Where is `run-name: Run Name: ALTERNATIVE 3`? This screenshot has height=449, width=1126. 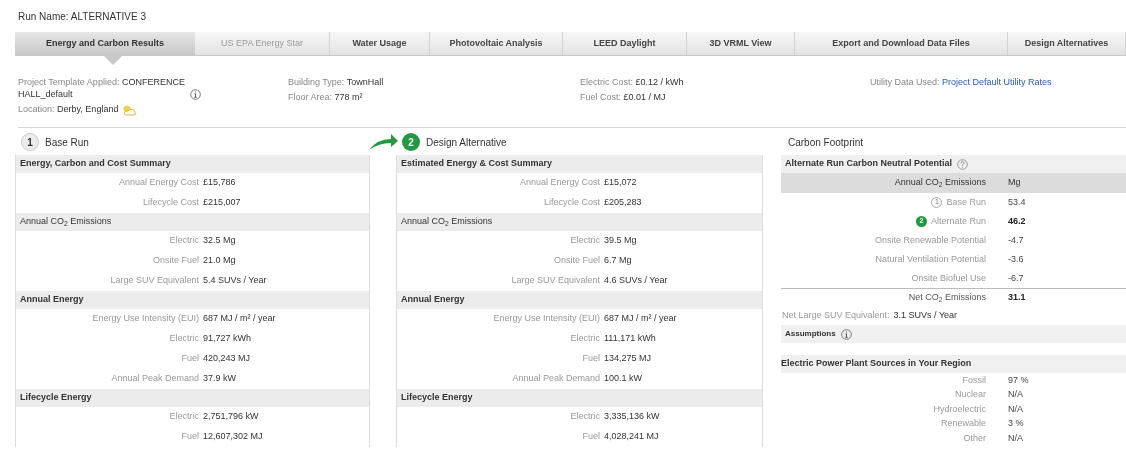 run-name: Run Name: ALTERNATIVE 3 is located at coordinates (82, 16).